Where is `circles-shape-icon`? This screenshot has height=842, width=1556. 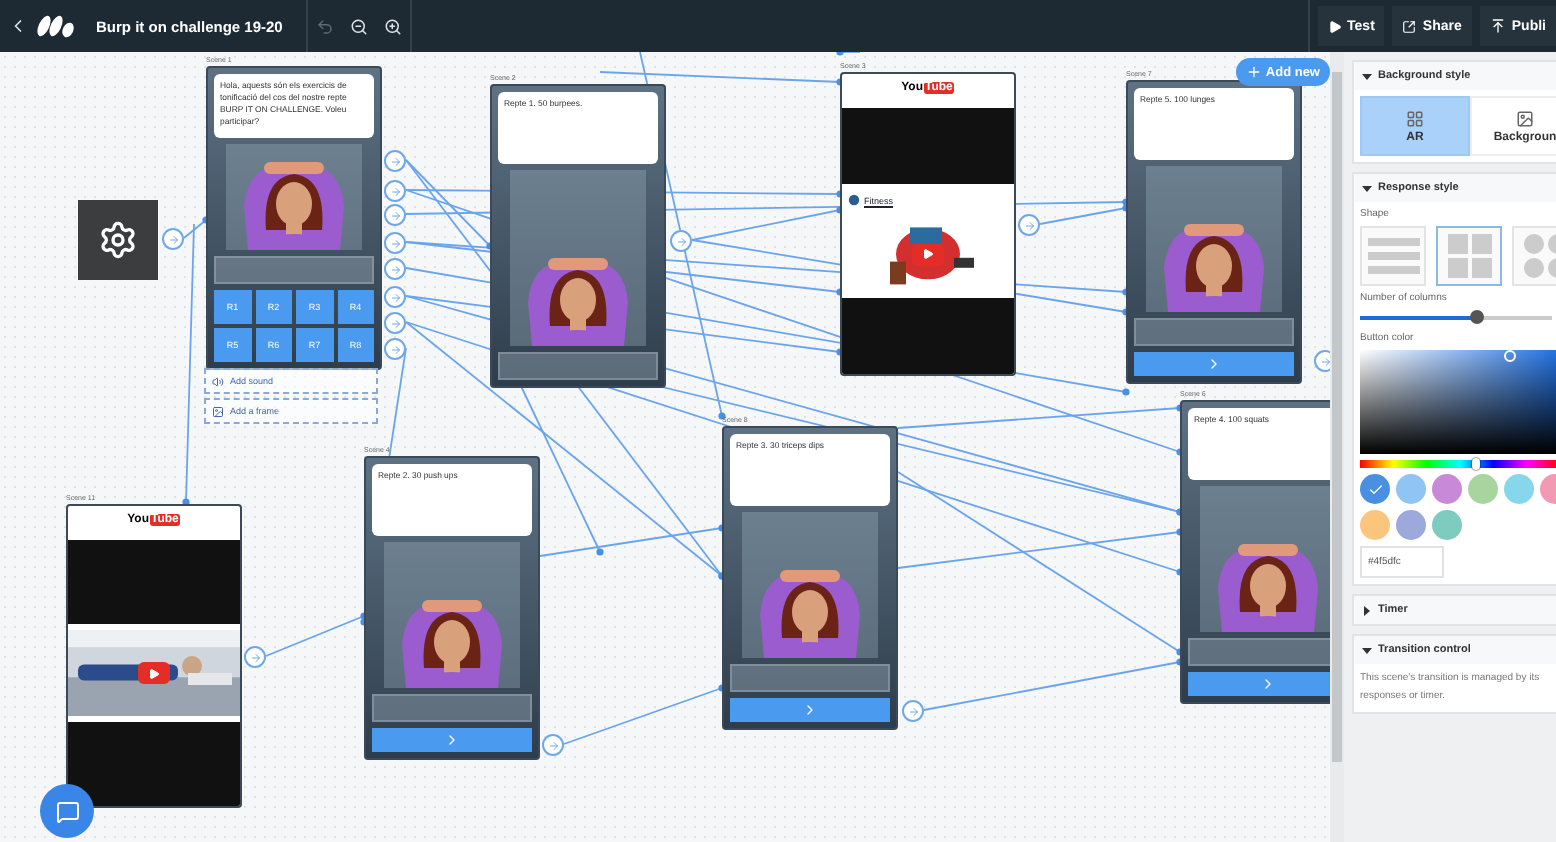
circles-shape-icon is located at coordinates (1539, 256).